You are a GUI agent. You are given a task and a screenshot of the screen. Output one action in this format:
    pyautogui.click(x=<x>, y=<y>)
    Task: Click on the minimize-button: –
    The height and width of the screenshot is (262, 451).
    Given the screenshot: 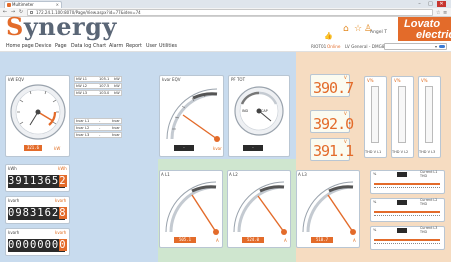 What is the action you would take?
    pyautogui.click(x=419, y=4)
    